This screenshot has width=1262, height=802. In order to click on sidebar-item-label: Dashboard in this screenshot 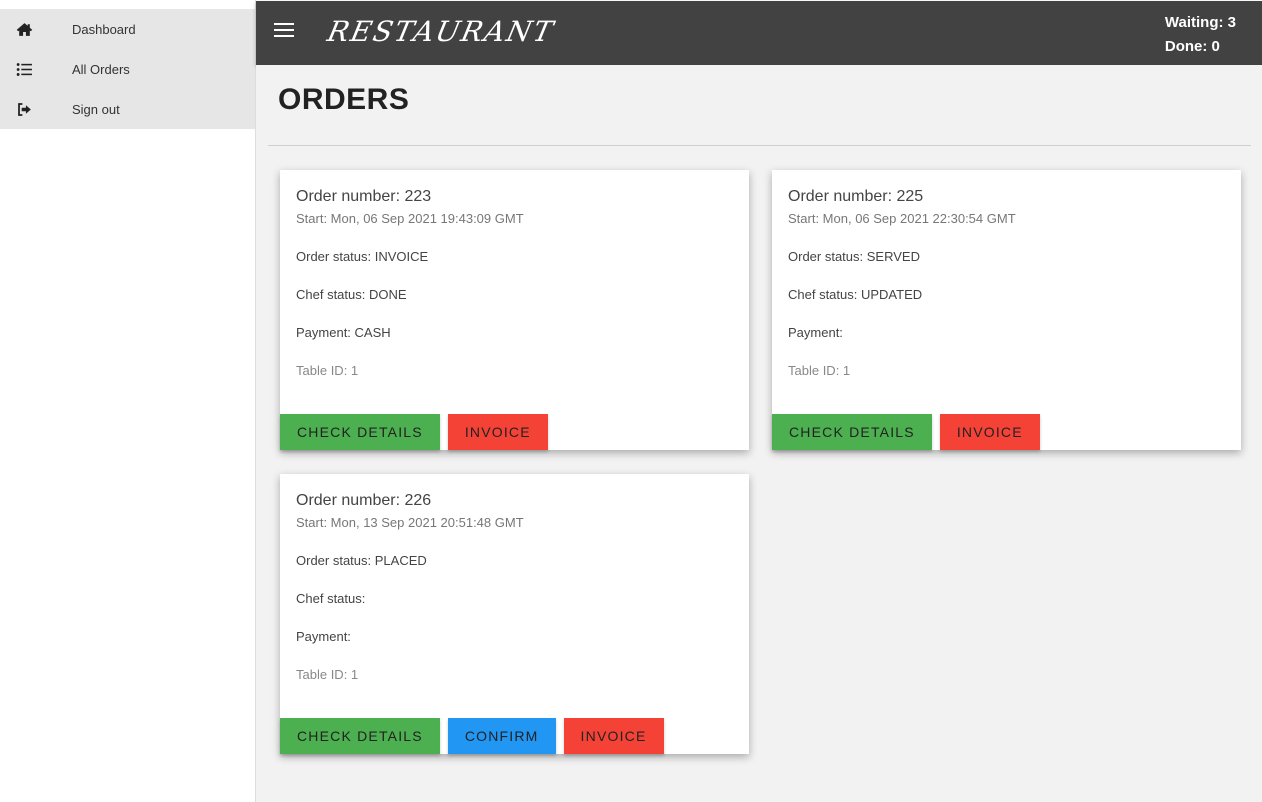, I will do `click(104, 29)`.